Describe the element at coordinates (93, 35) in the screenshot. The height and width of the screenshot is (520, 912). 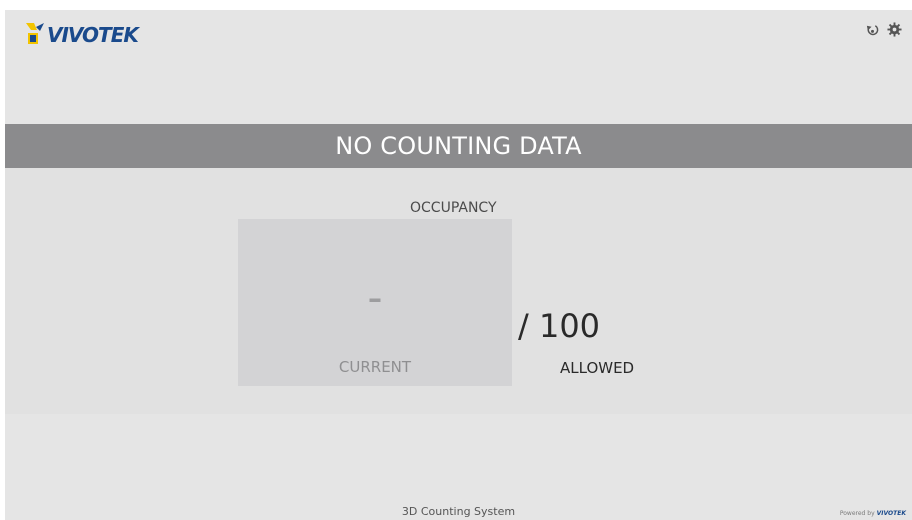
I see `brand-name: VIVOTEK` at that location.